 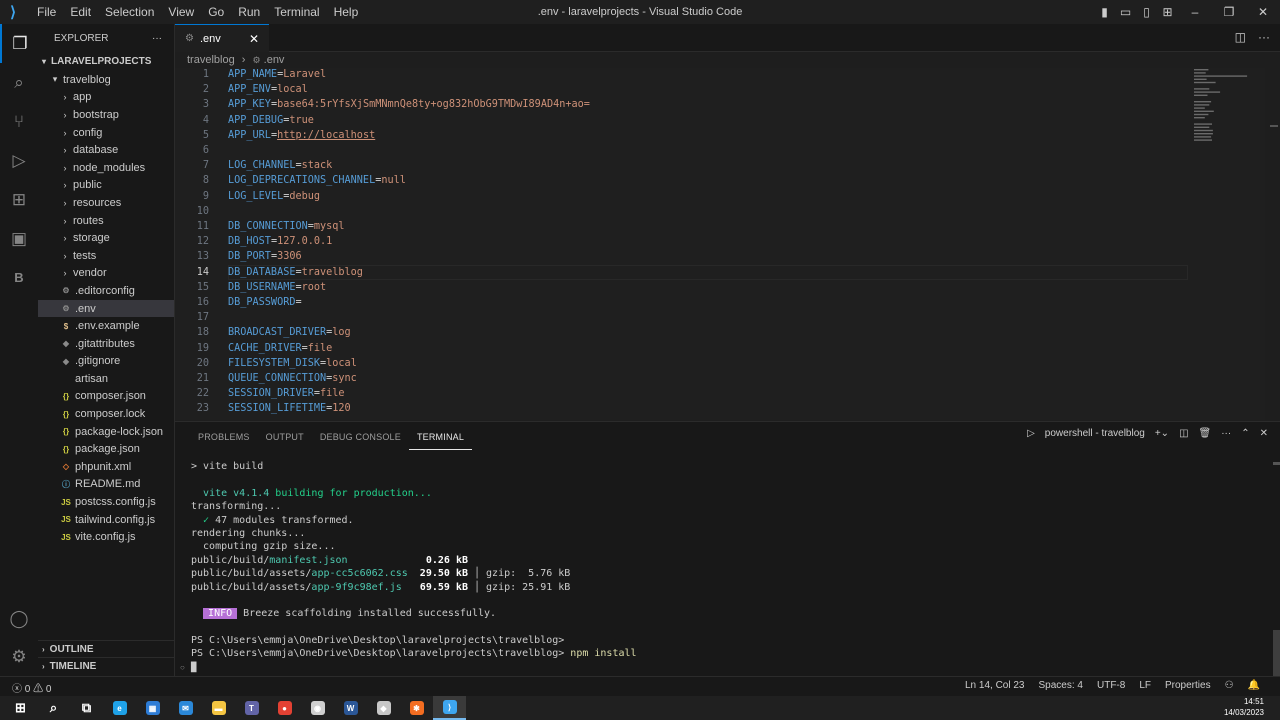 I want to click on search-icon: ⌕, so click(x=19, y=82).